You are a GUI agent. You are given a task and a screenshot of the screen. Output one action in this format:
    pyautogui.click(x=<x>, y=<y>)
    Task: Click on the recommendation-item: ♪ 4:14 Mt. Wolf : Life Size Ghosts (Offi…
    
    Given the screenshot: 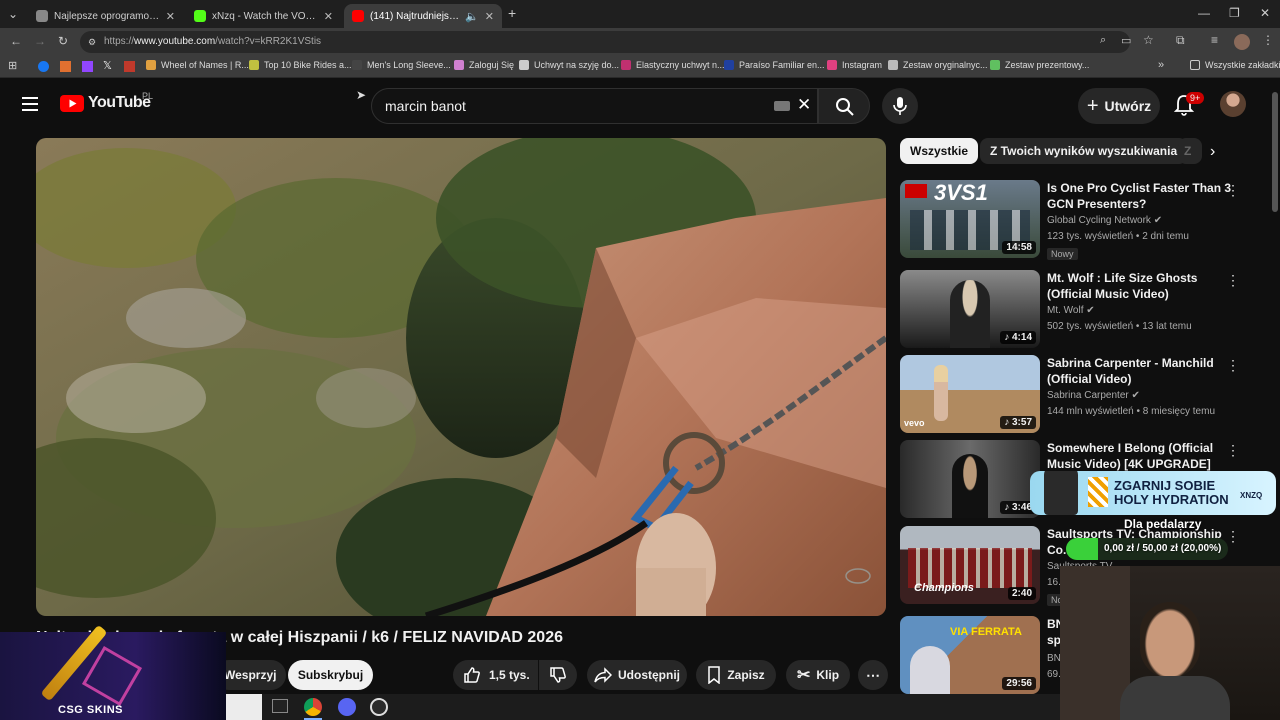 What is the action you would take?
    pyautogui.click(x=1085, y=310)
    